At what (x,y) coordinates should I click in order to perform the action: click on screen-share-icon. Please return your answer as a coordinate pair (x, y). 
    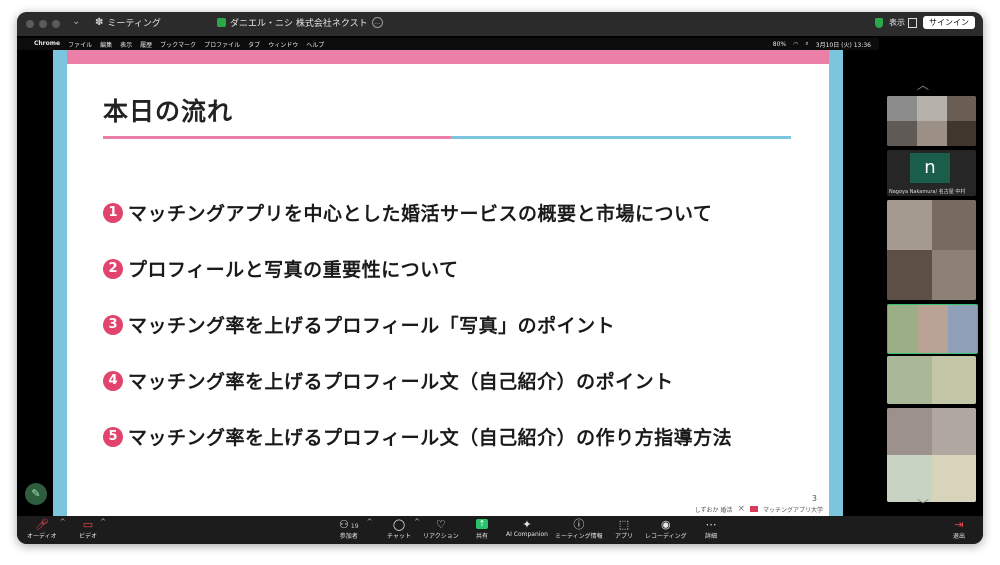
    Looking at the image, I should click on (221, 22).